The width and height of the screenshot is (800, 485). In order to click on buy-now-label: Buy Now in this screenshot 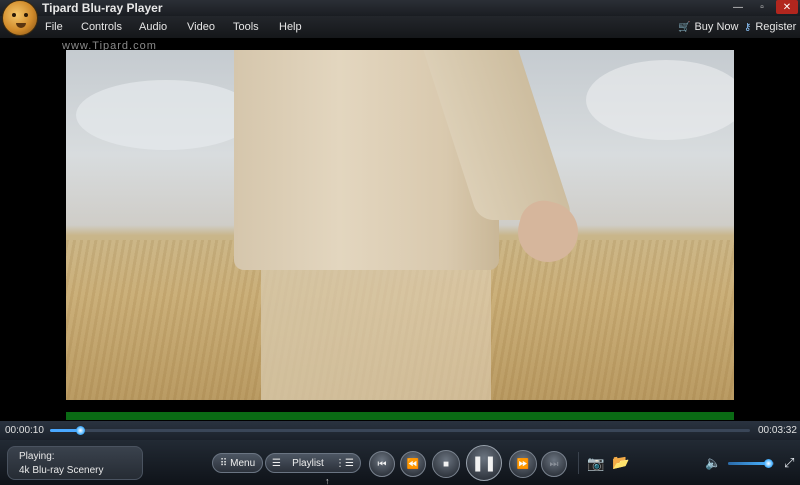, I will do `click(716, 27)`.